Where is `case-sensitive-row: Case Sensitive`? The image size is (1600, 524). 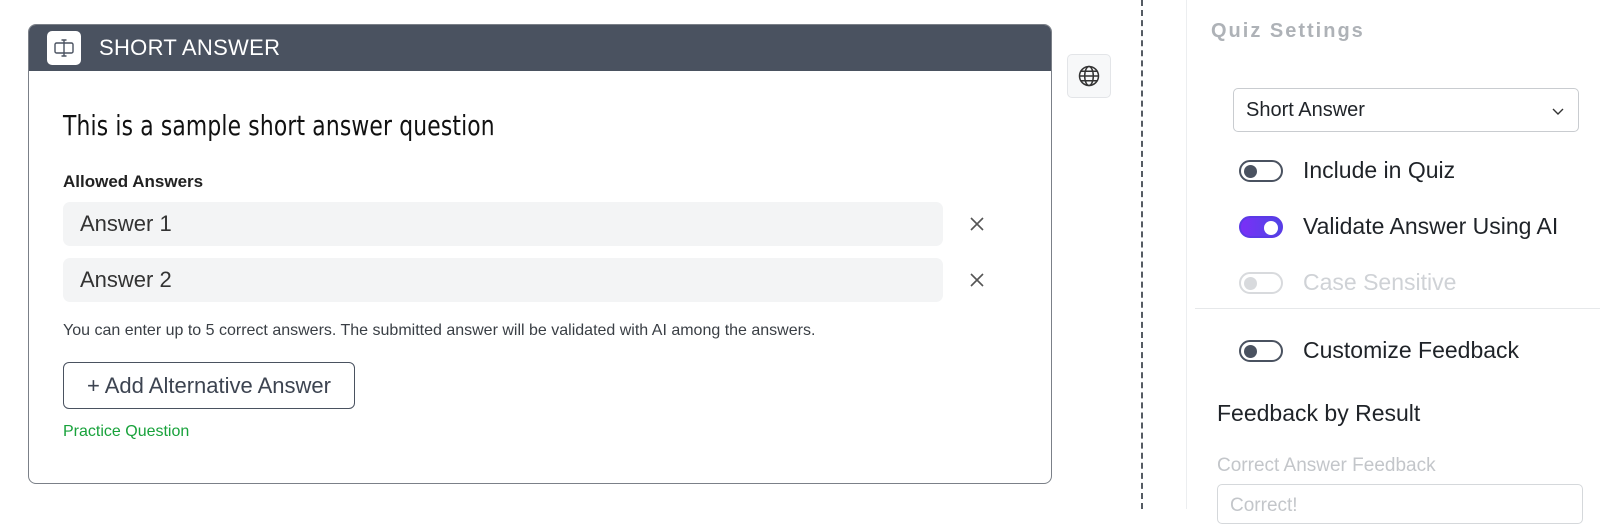
case-sensitive-row: Case Sensitive is located at coordinates (1347, 282).